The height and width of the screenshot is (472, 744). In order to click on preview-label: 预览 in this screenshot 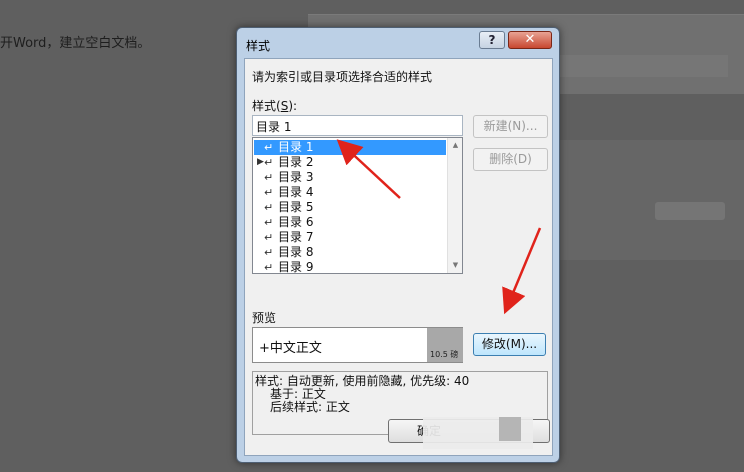, I will do `click(264, 318)`.